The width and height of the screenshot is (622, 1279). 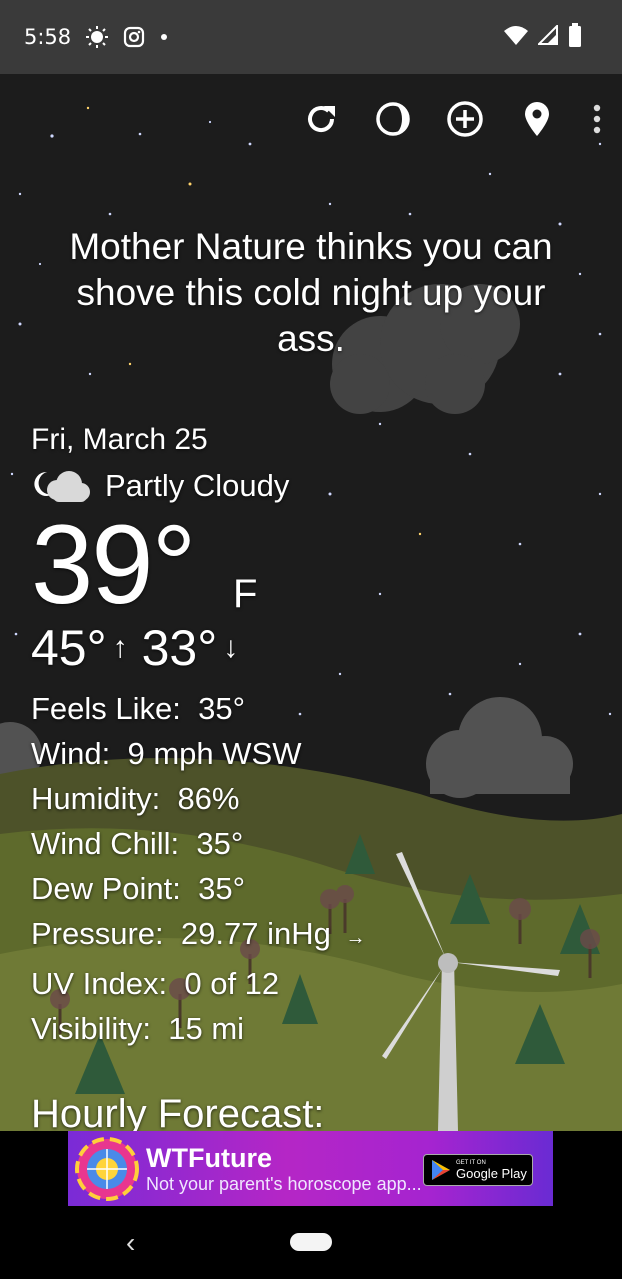 What do you see at coordinates (48, 37) in the screenshot?
I see `status-time: 5:58` at bounding box center [48, 37].